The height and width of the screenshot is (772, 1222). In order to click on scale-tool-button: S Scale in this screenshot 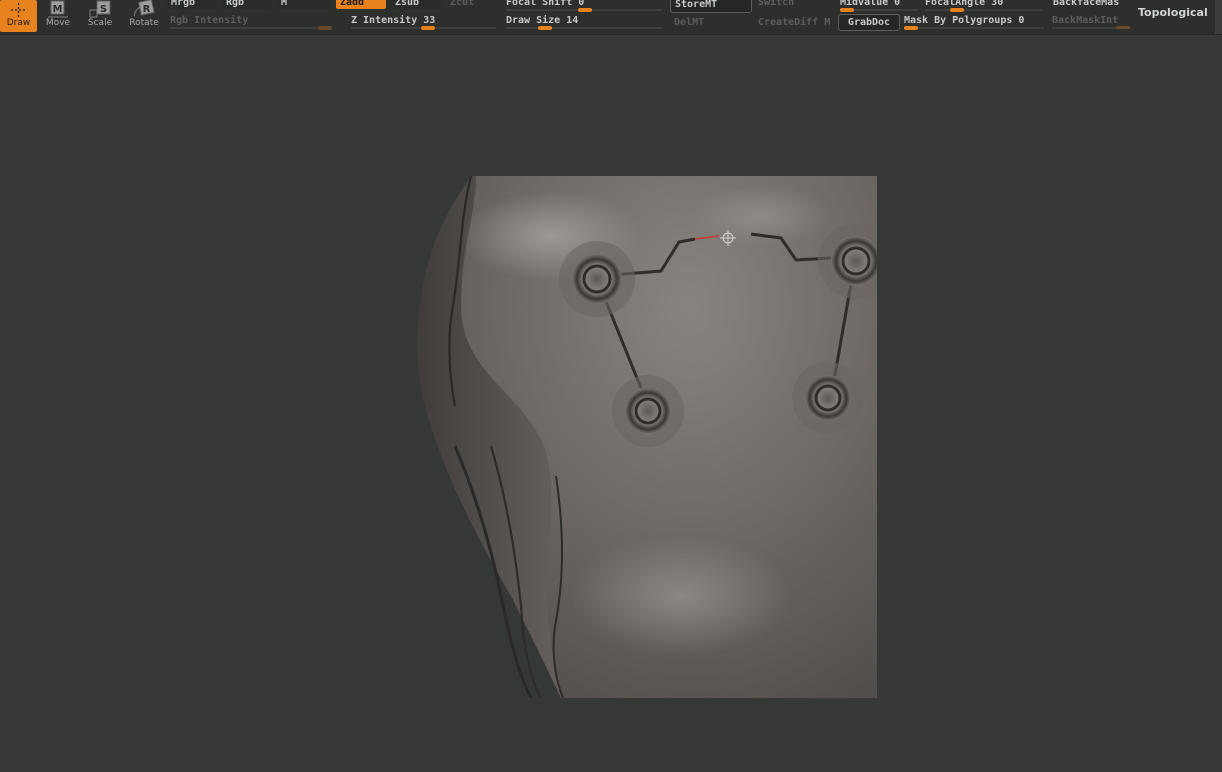, I will do `click(100, 16)`.